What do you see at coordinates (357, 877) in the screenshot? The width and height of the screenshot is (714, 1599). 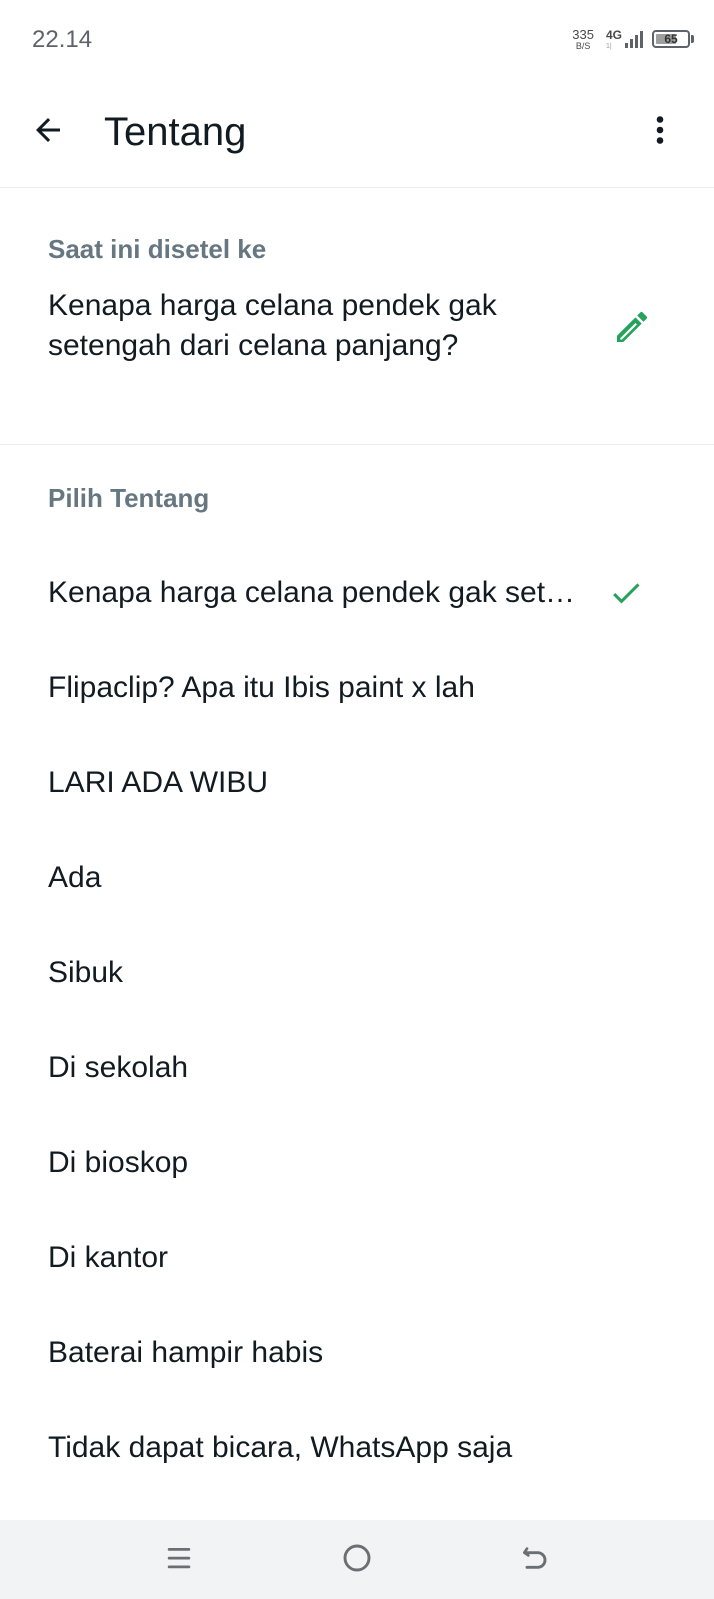 I see `about-option: Ada` at bounding box center [357, 877].